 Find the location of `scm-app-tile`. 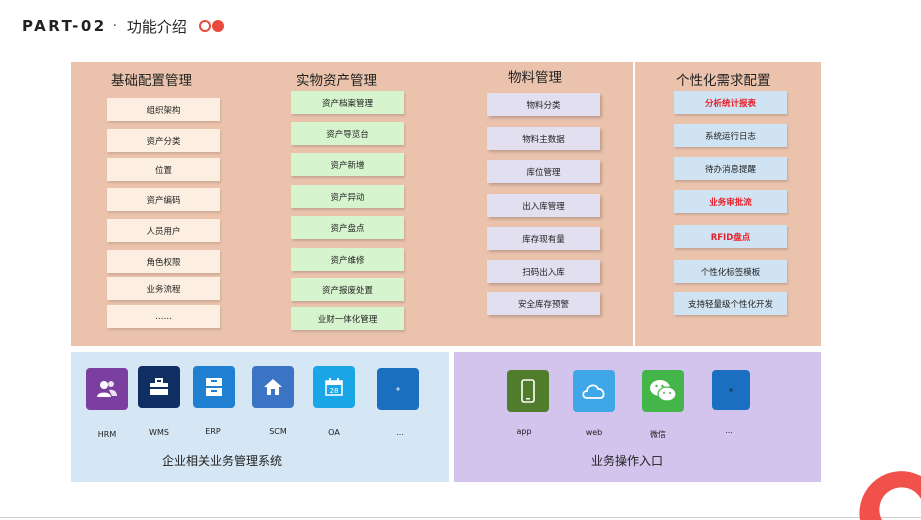

scm-app-tile is located at coordinates (273, 387).